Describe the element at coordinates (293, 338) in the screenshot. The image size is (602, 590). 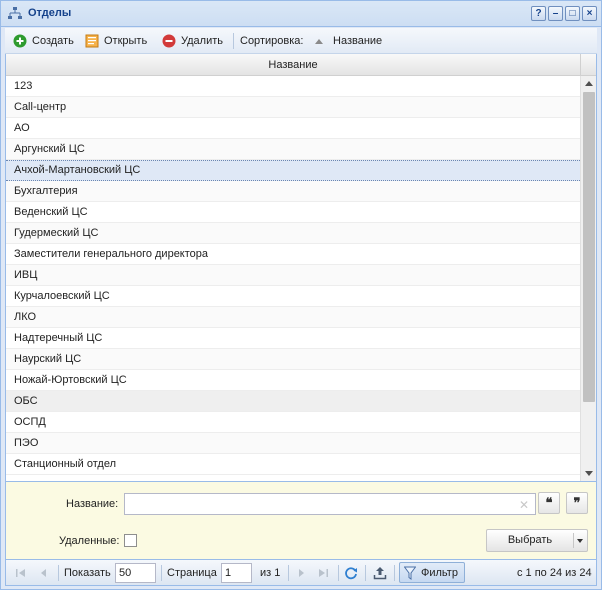
I see `table-row: Надтеречный ЦС` at that location.